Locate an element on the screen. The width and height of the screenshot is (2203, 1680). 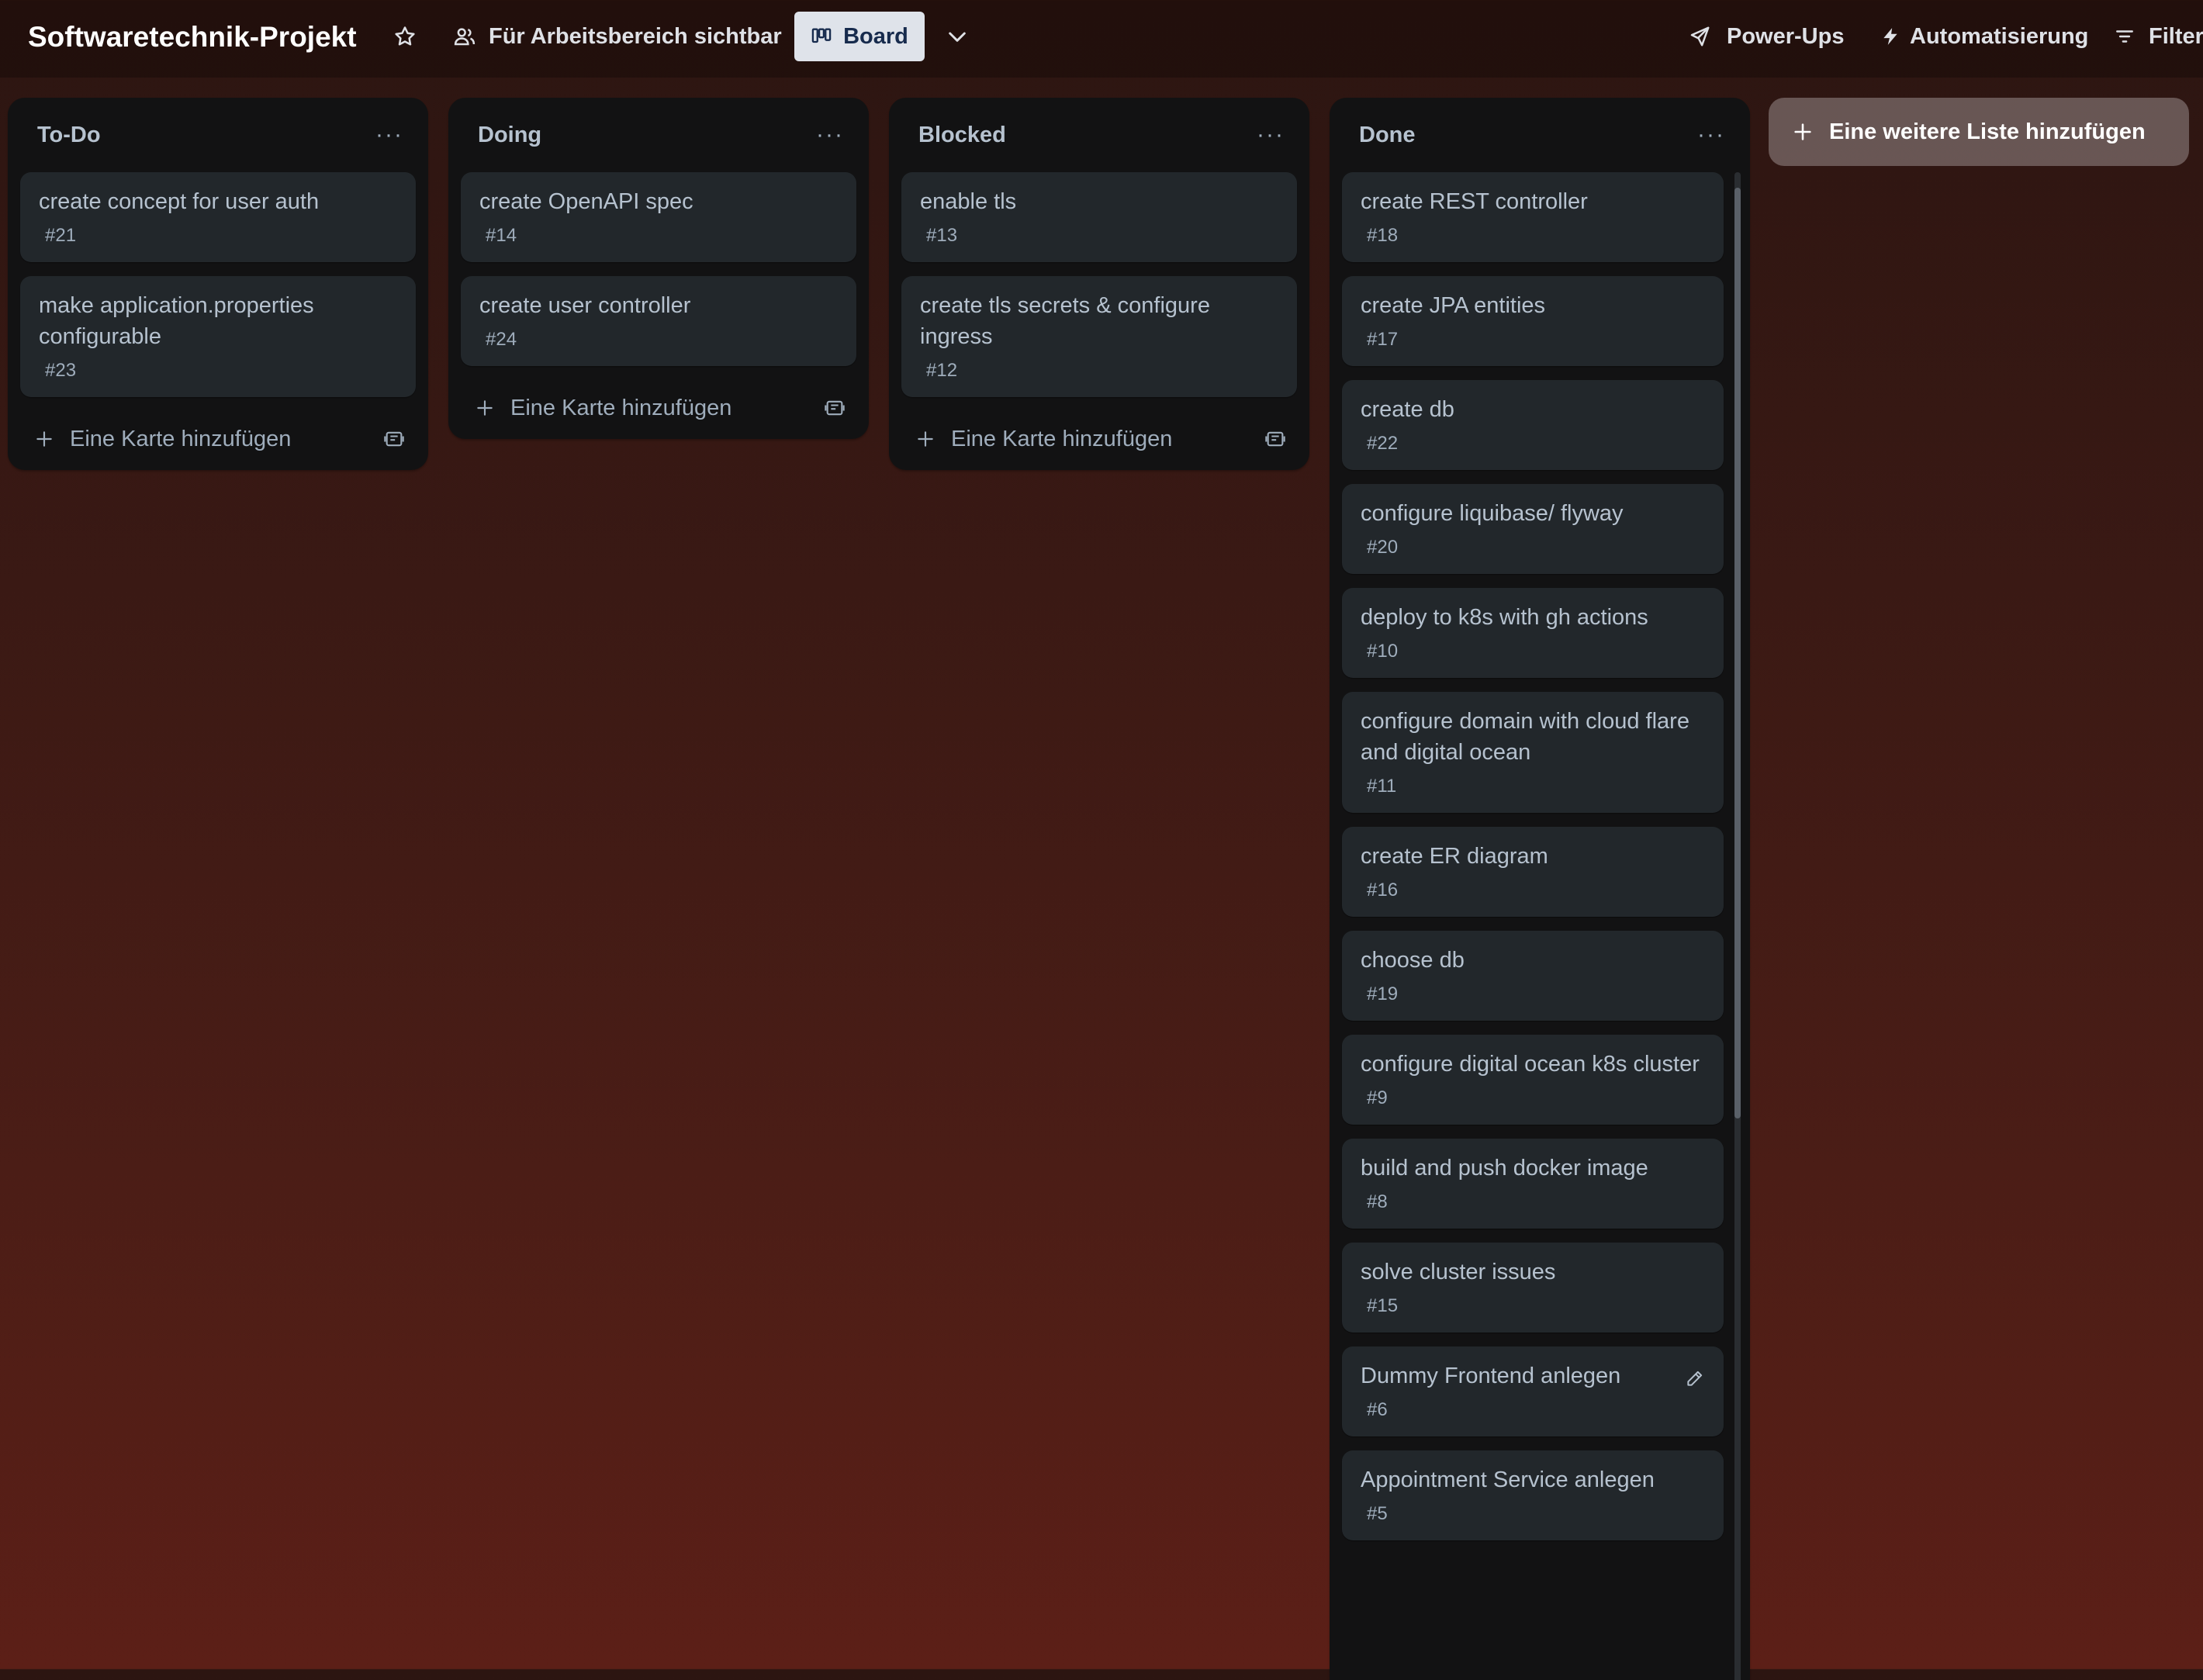
card-title: create ER diagram is located at coordinates (1454, 857).